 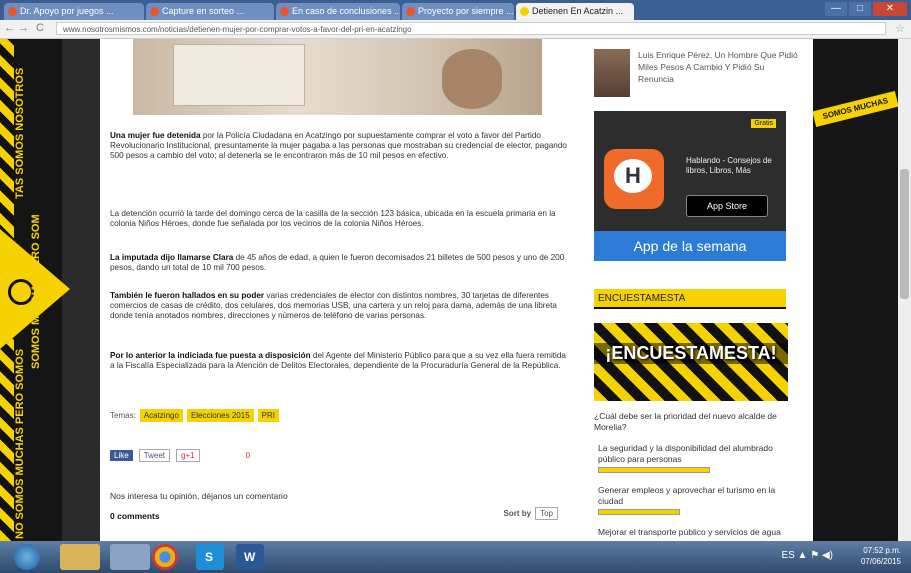 What do you see at coordinates (40, 28) in the screenshot?
I see `reload-icon: C` at bounding box center [40, 28].